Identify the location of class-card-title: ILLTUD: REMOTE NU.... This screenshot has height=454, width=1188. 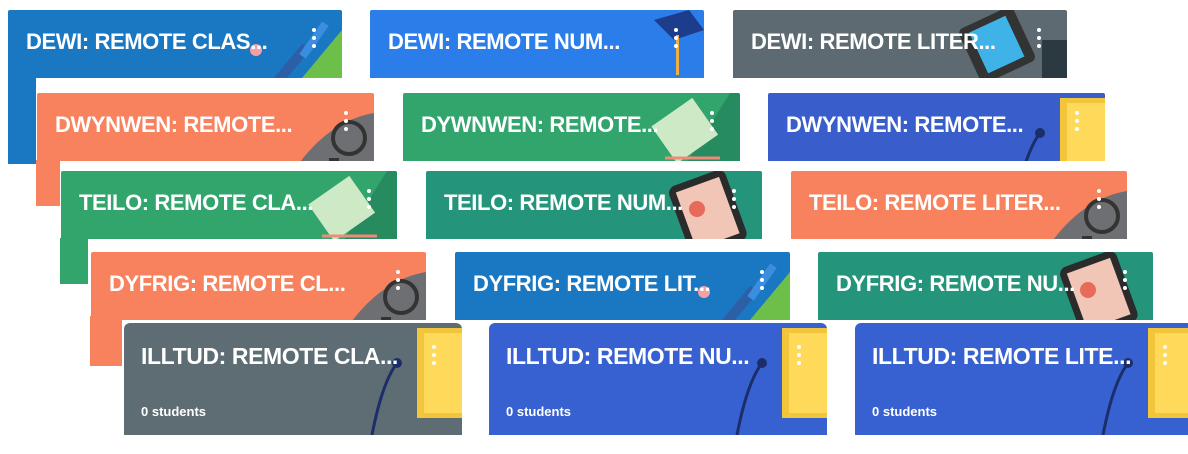
(628, 356).